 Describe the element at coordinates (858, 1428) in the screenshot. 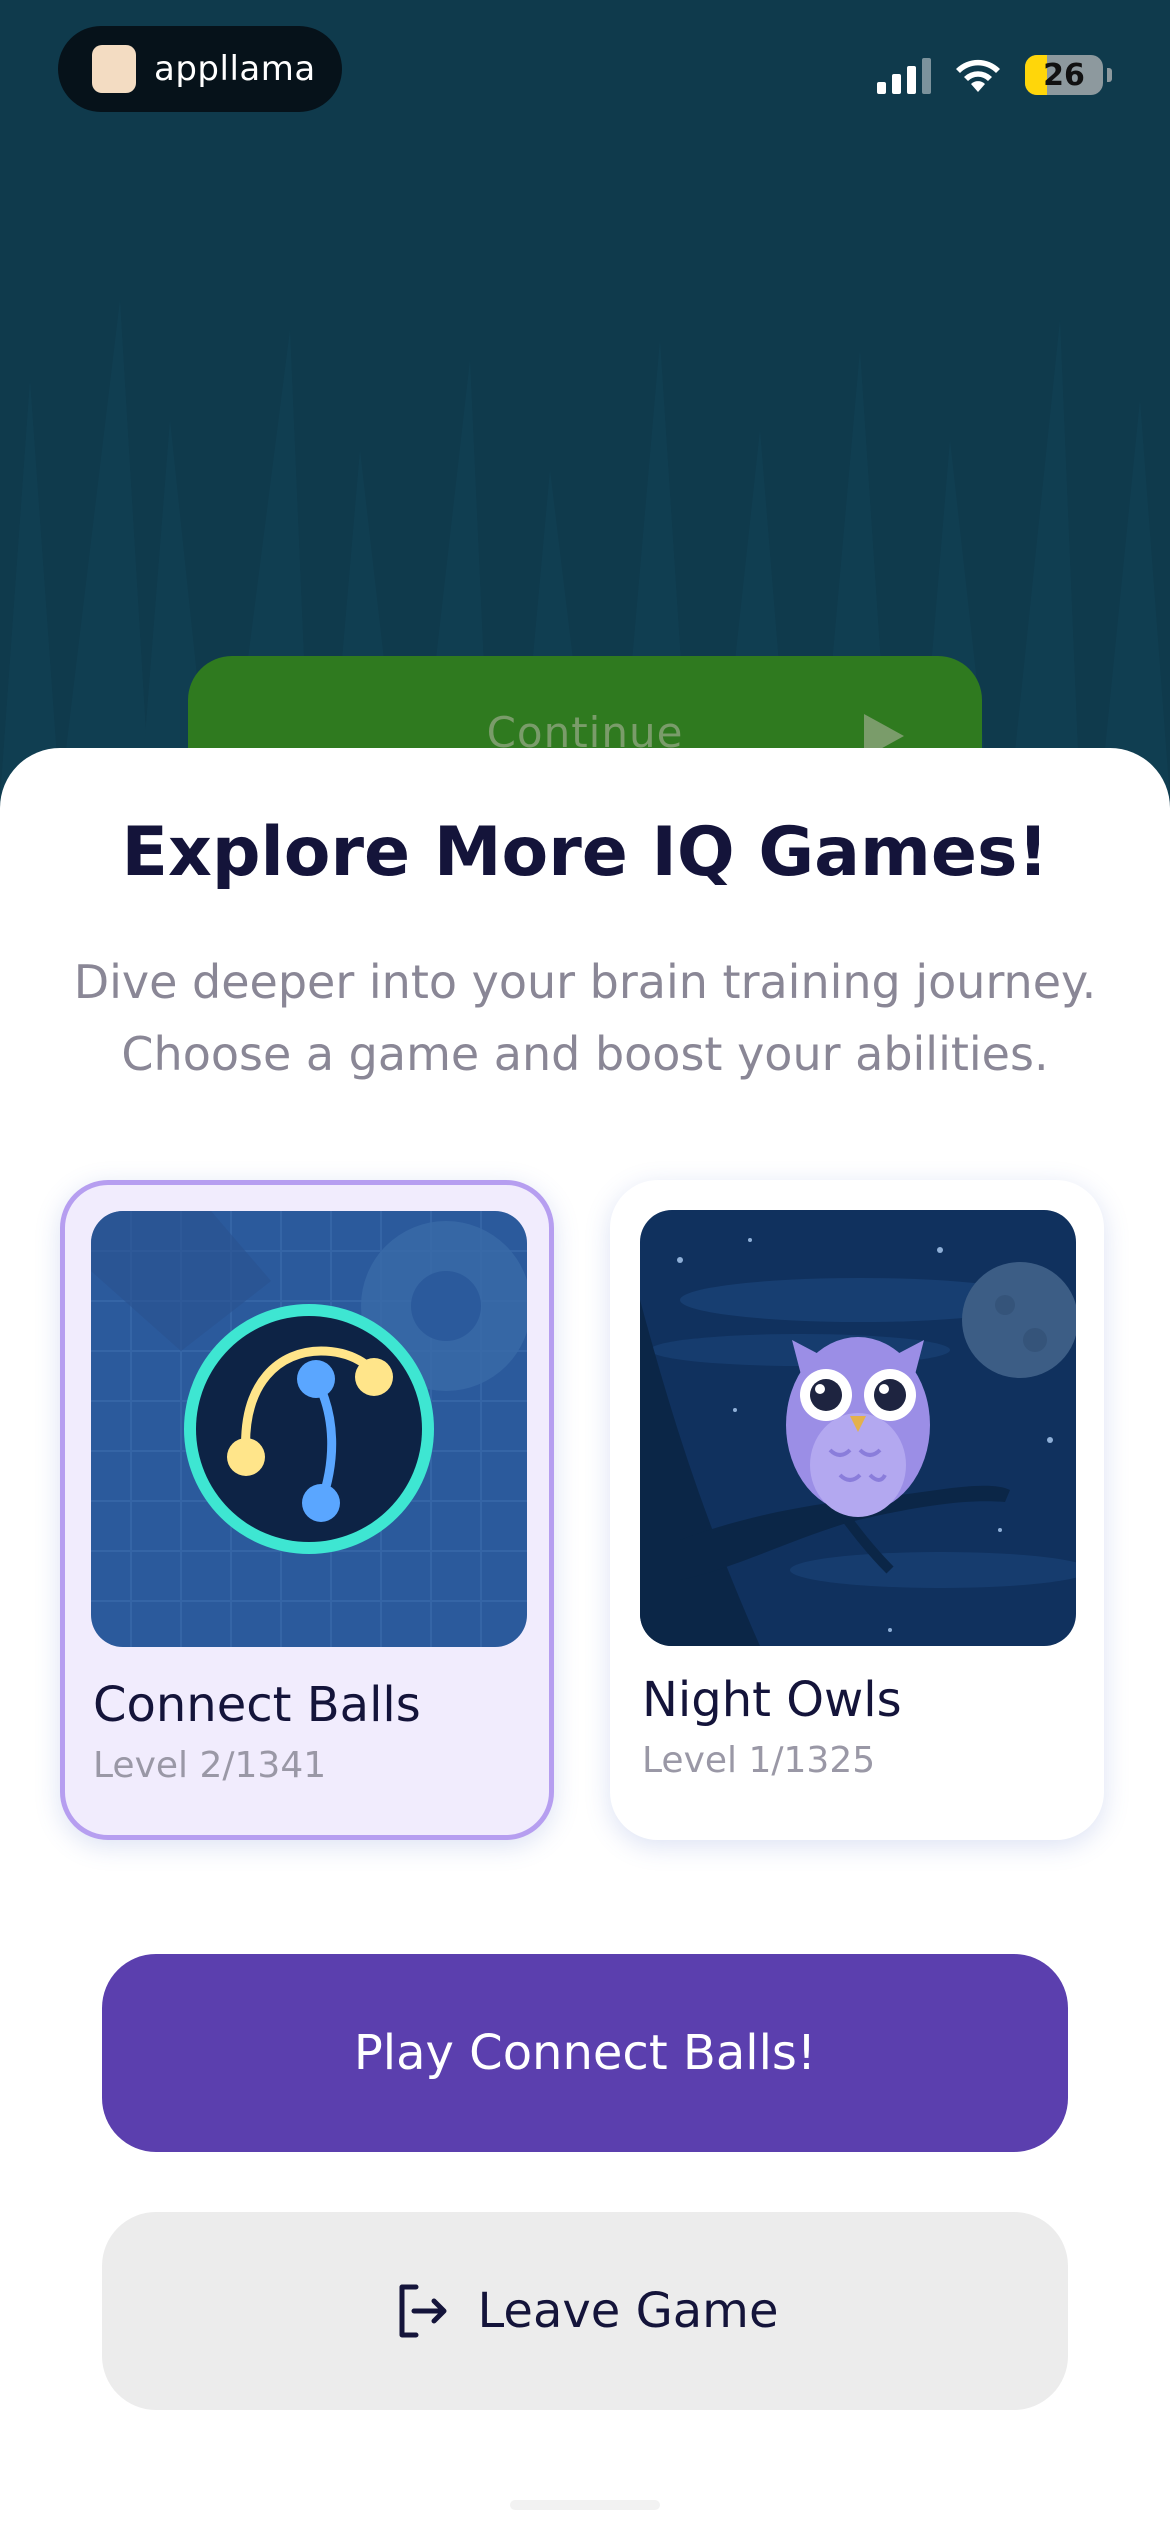

I see `owl-icon` at that location.